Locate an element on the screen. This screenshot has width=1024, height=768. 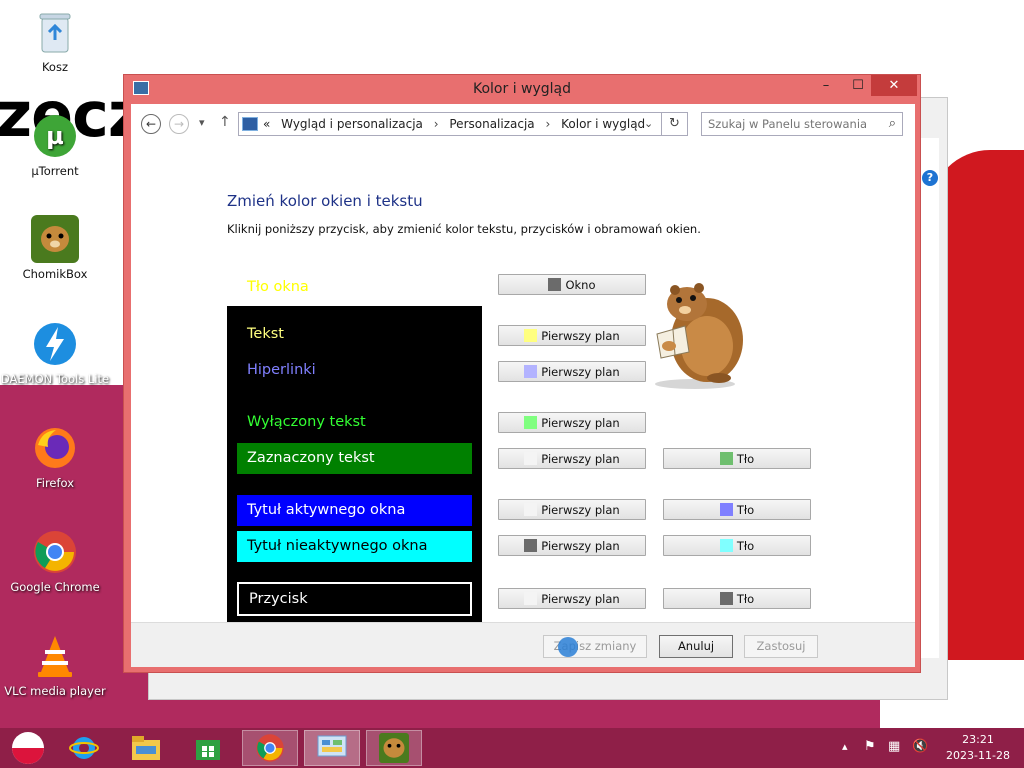
title-bar: Kolor i wygląd – ☐ ✕ is located at coordinates (522, 89).